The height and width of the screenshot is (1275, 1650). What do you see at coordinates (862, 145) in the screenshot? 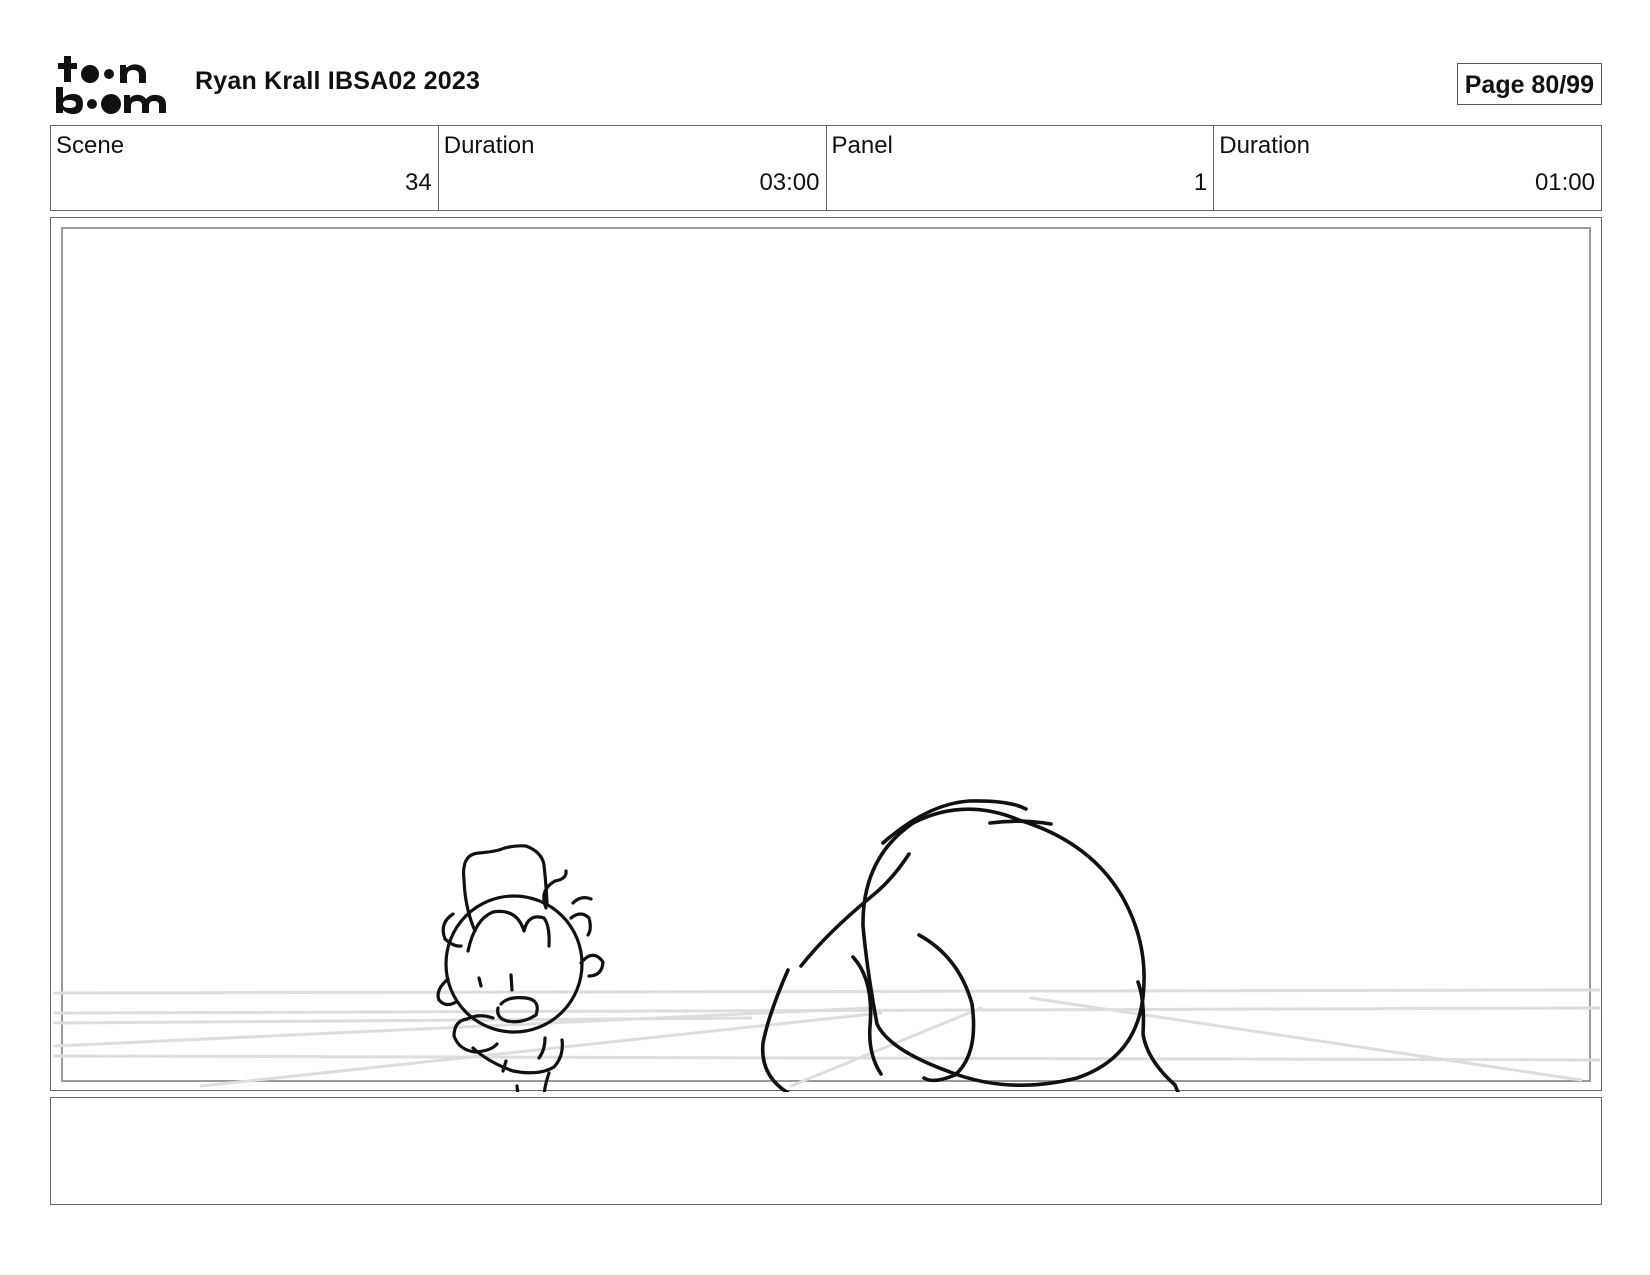
I see `panel-label: Panel` at bounding box center [862, 145].